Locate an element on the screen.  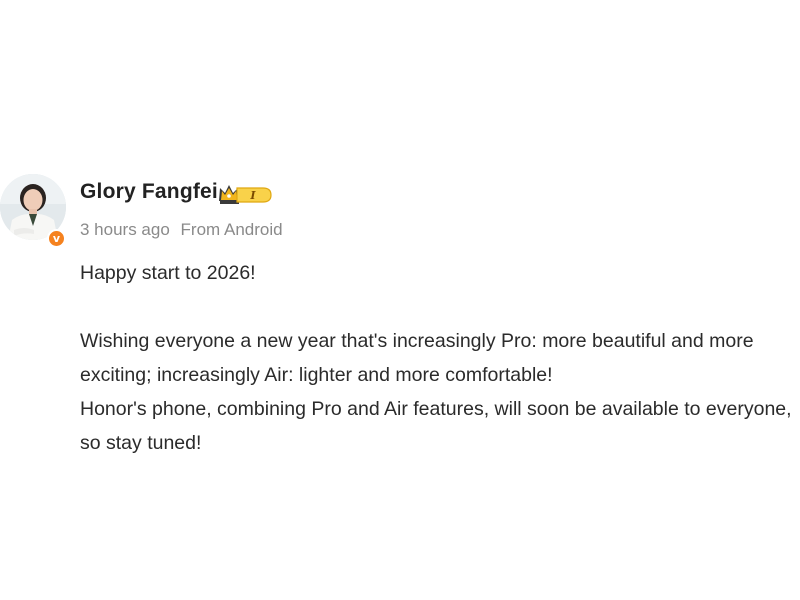
vip-level-badge: I is located at coordinates (245, 194).